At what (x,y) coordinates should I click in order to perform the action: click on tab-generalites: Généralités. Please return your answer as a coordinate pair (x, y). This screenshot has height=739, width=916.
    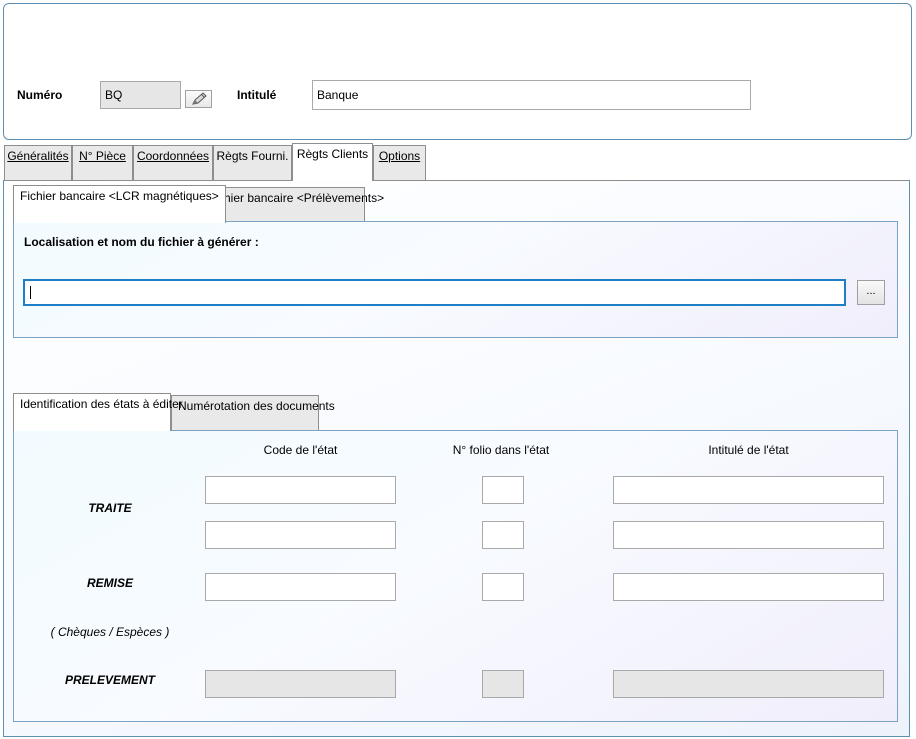
    Looking at the image, I should click on (38, 162).